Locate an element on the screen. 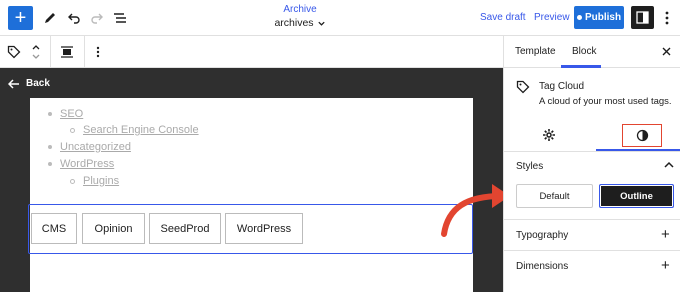 The image size is (680, 292). publish-label: Publish is located at coordinates (603, 17).